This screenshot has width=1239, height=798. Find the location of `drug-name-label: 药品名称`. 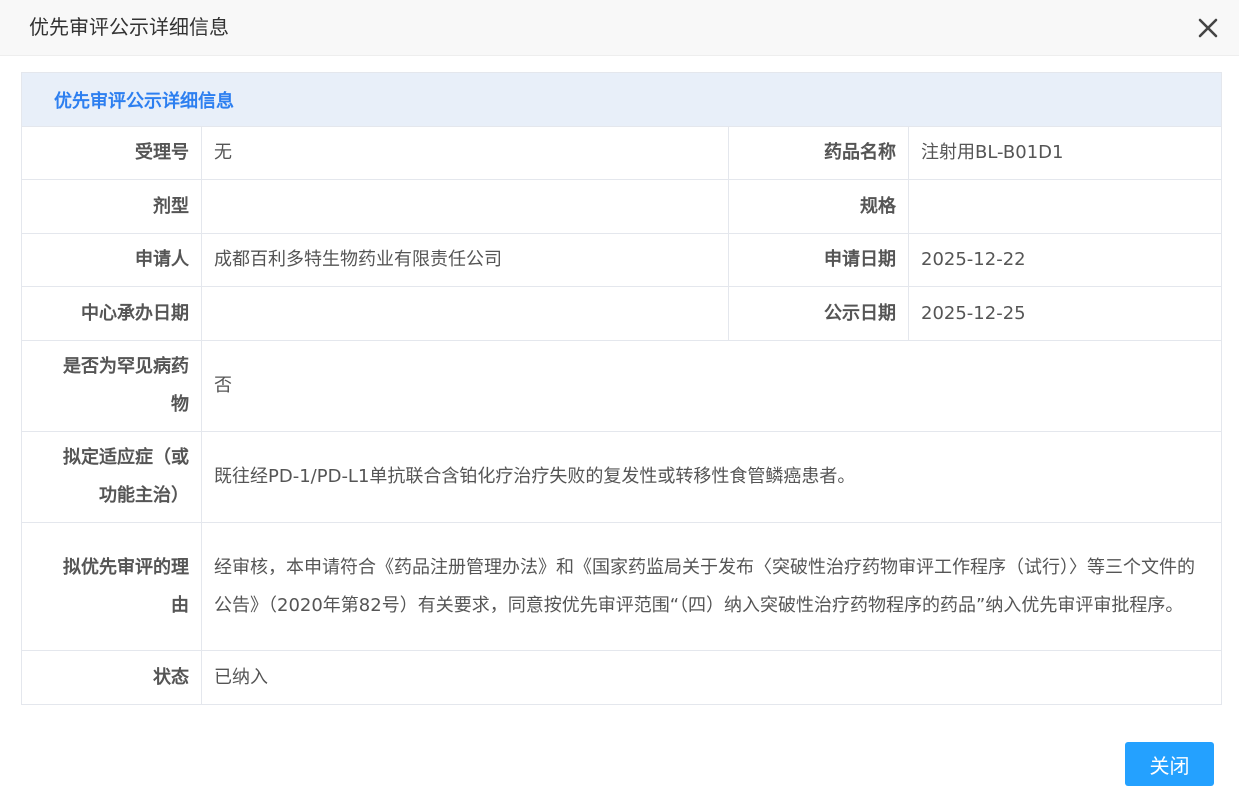

drug-name-label: 药品名称 is located at coordinates (818, 153).